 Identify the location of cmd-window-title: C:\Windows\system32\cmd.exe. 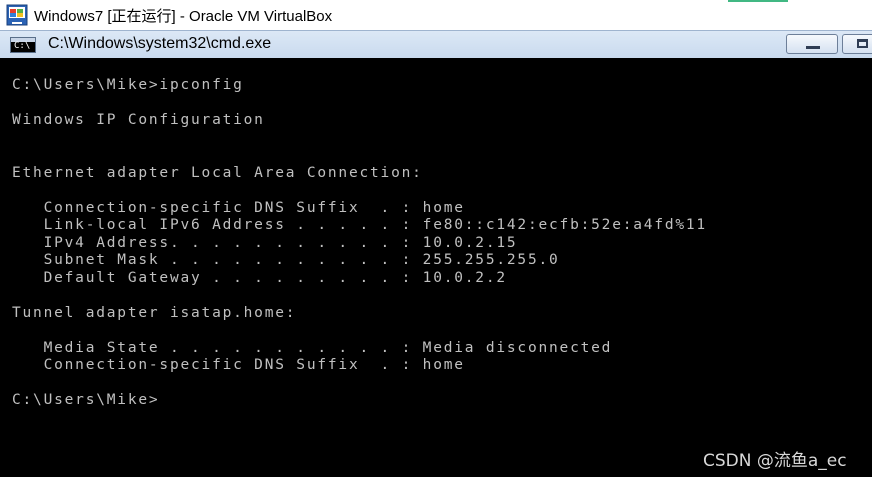
(160, 43).